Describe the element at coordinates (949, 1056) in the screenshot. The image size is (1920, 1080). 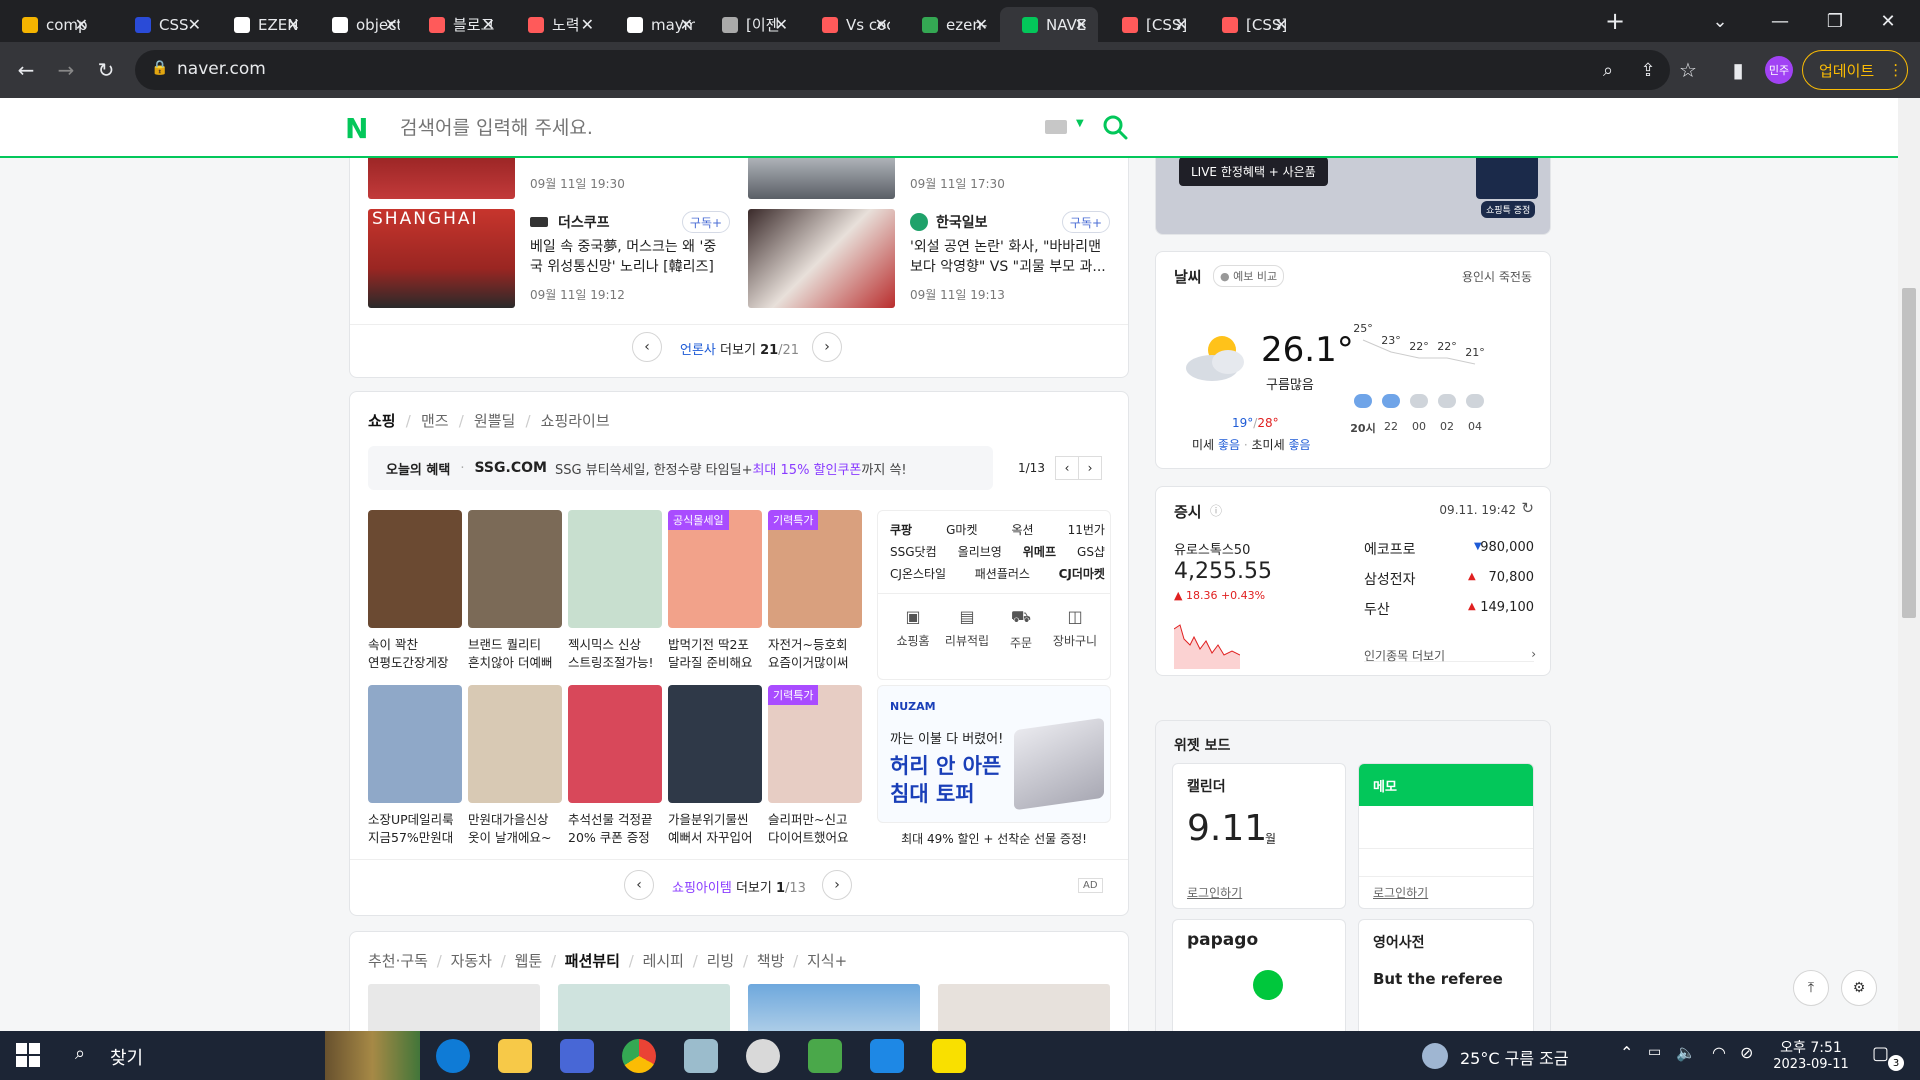
I see `kakaotalk-icon` at that location.